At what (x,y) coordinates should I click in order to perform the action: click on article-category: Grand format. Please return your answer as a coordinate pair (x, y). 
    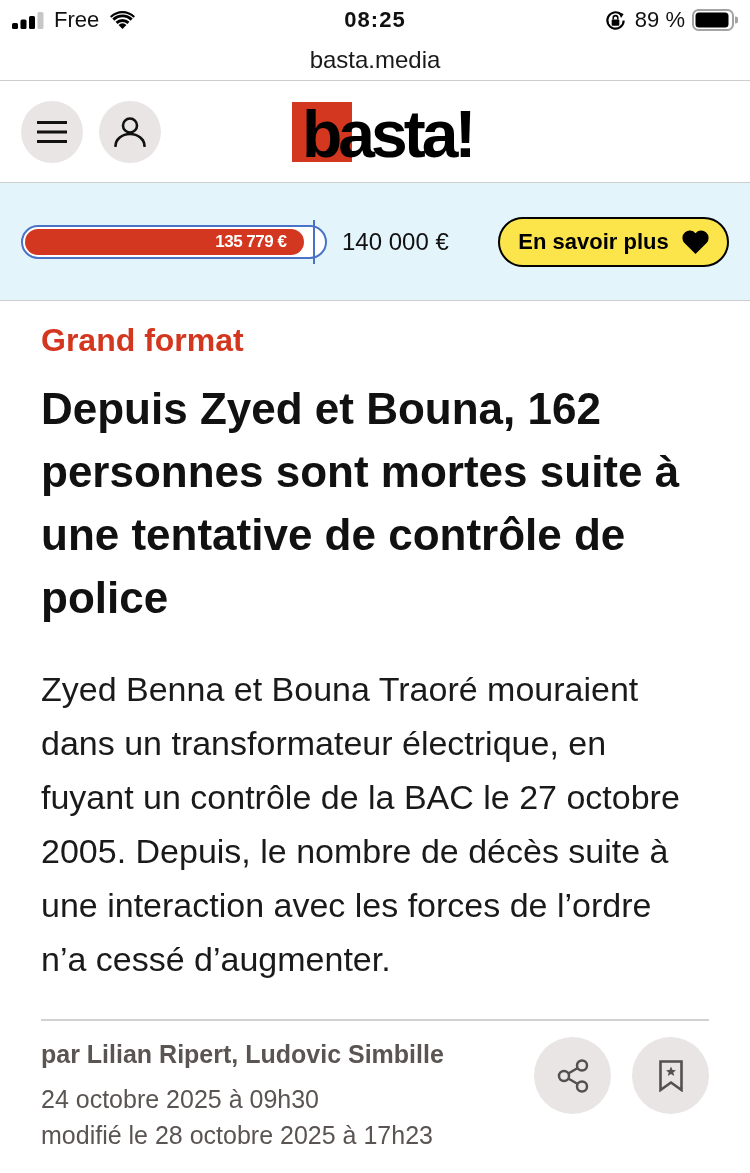
    Looking at the image, I should click on (375, 340).